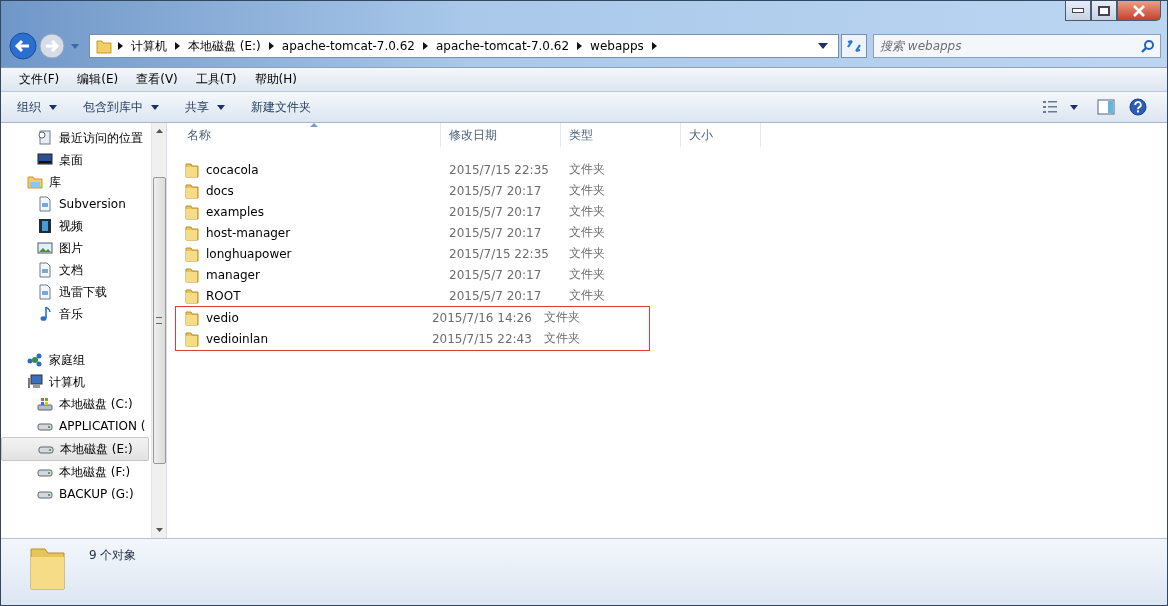 This screenshot has width=1168, height=606. I want to click on file-name: examples, so click(310, 211).